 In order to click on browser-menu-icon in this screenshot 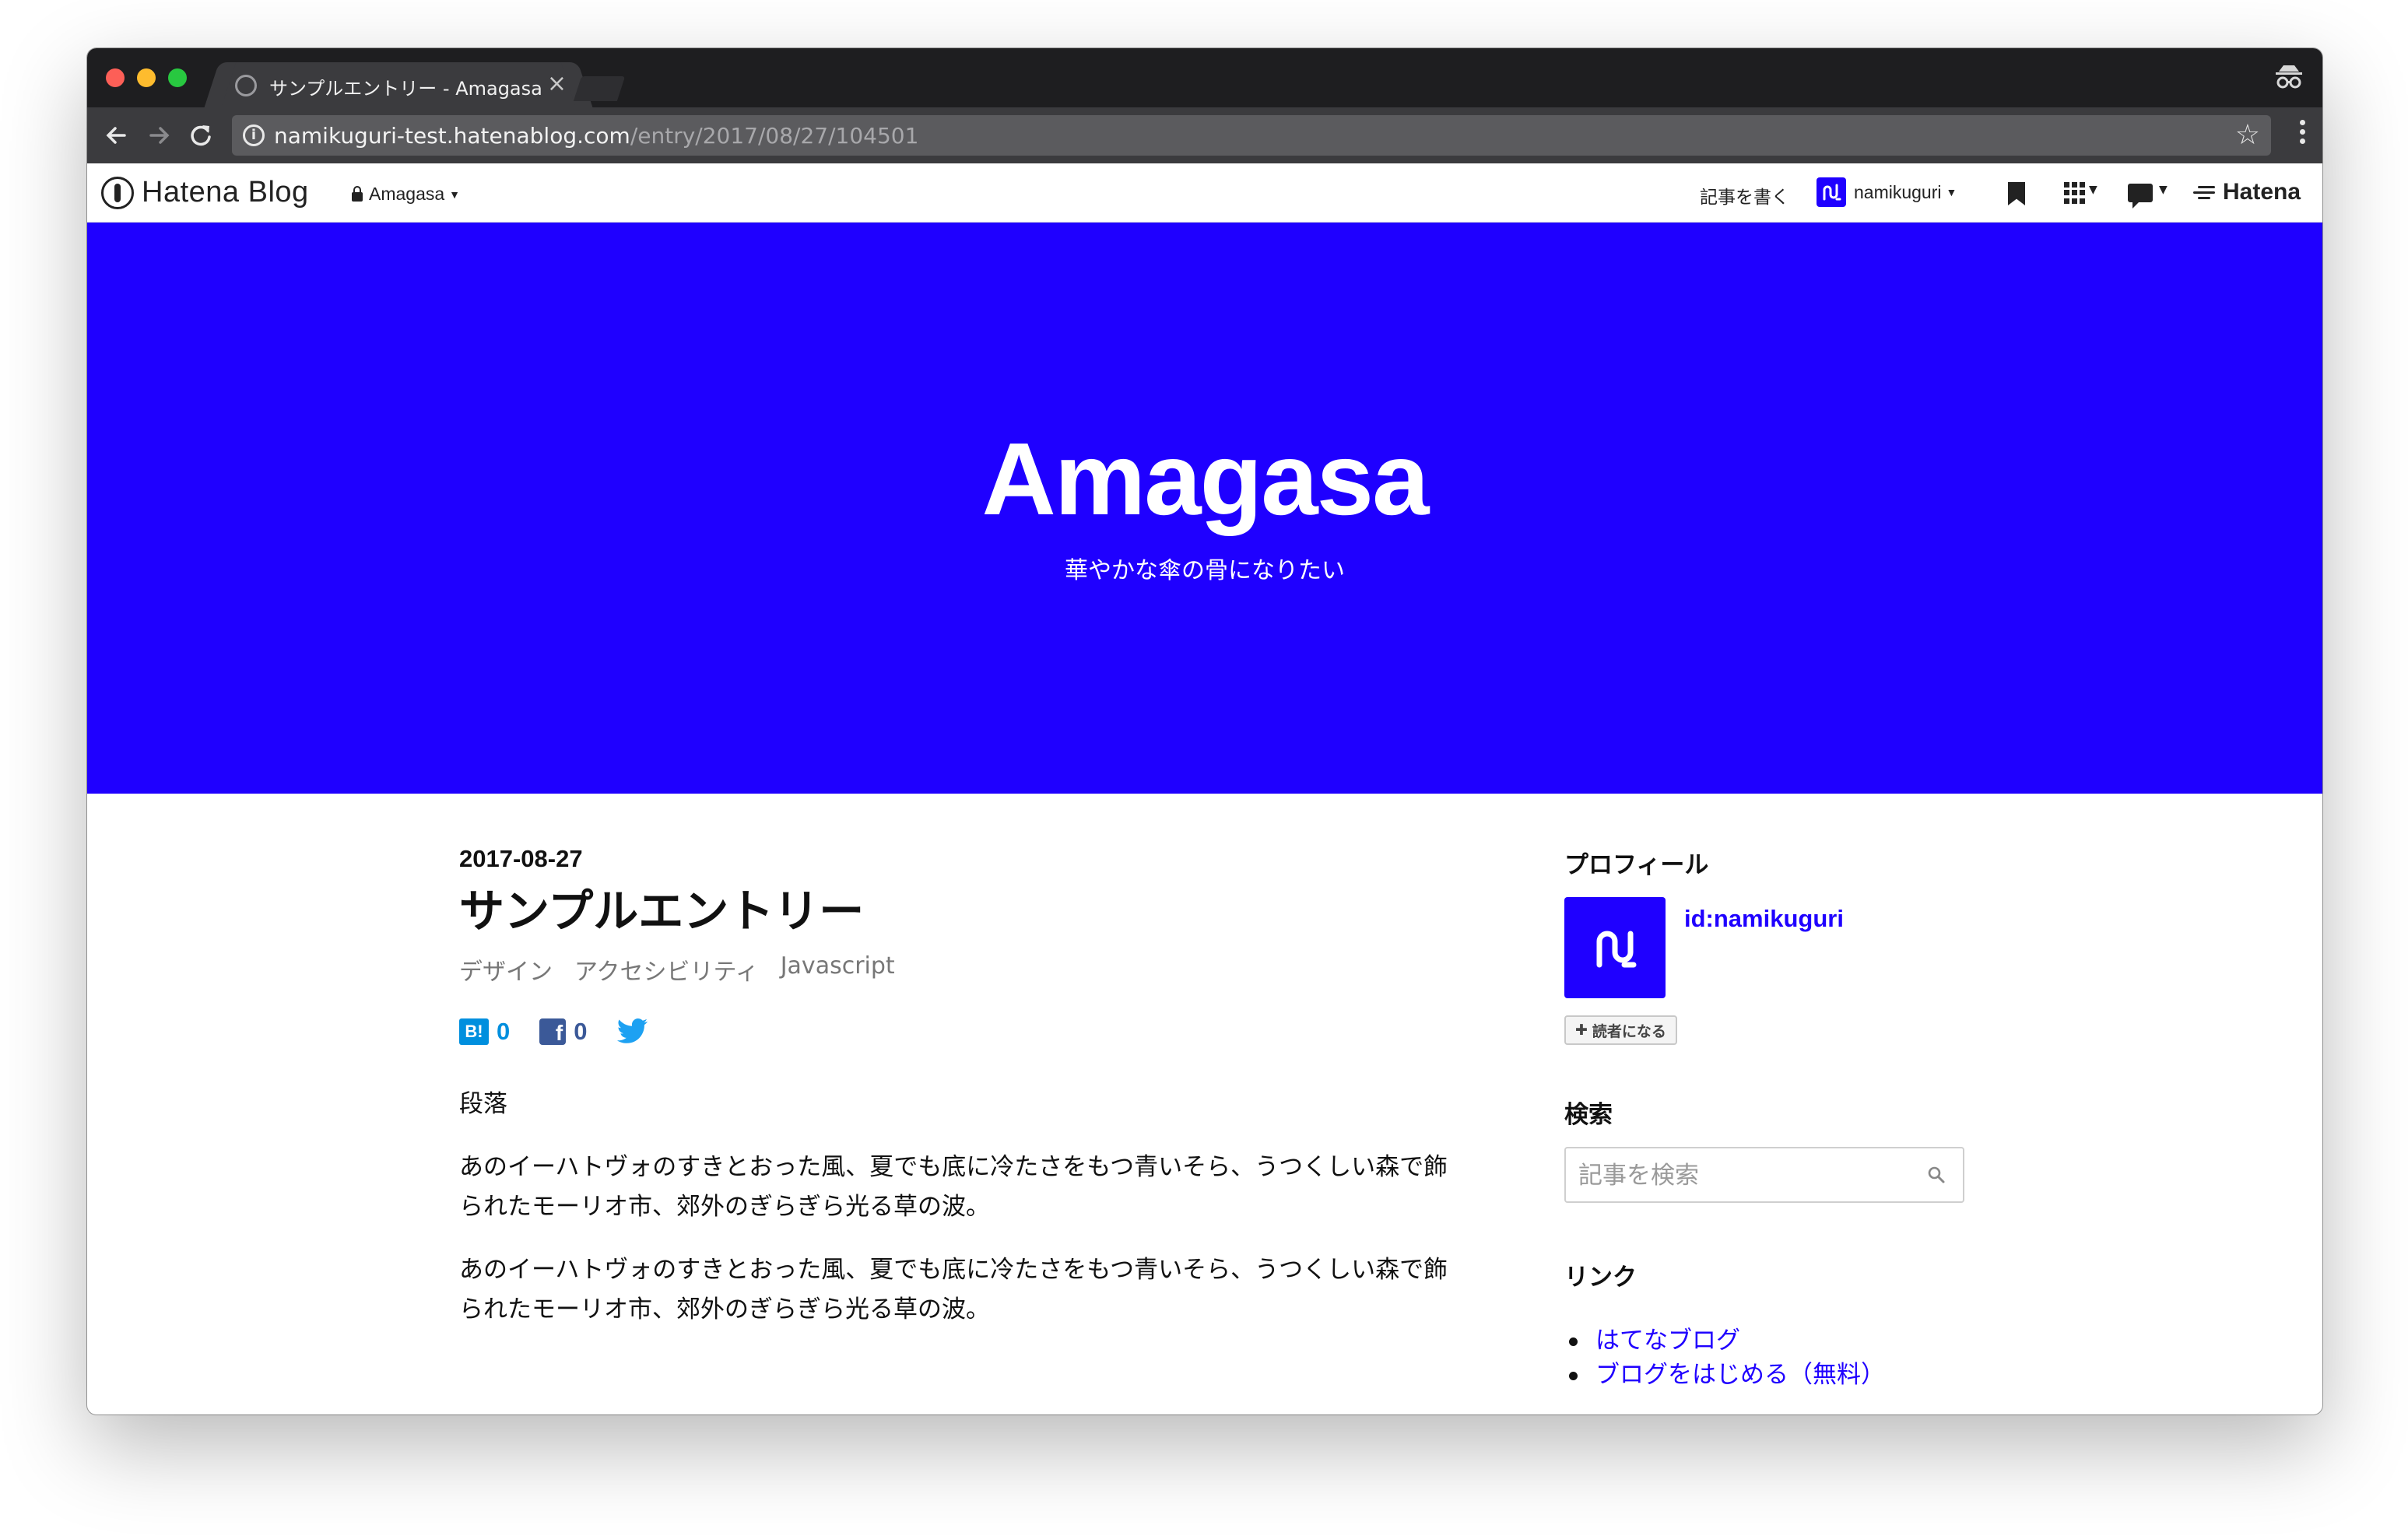, I will do `click(2302, 135)`.